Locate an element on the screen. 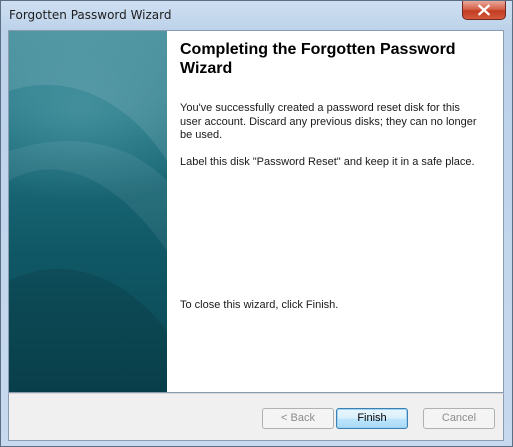 Image resolution: width=513 pixels, height=447 pixels. back-button: < Back is located at coordinates (298, 418).